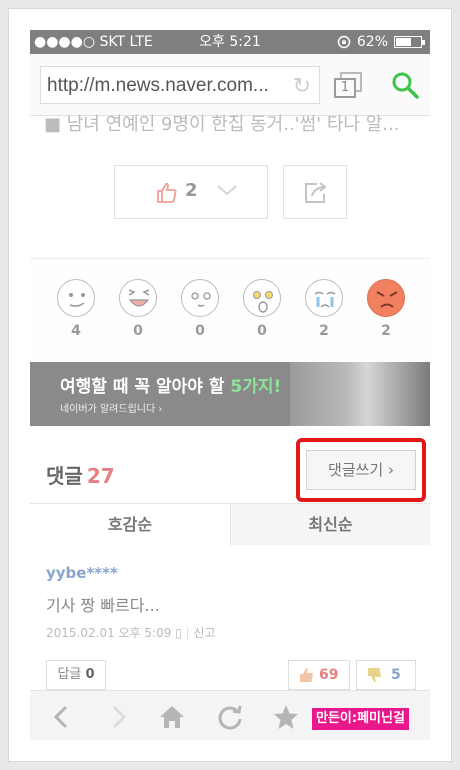 The width and height of the screenshot is (460, 770). I want to click on comment-count: 27, so click(100, 476).